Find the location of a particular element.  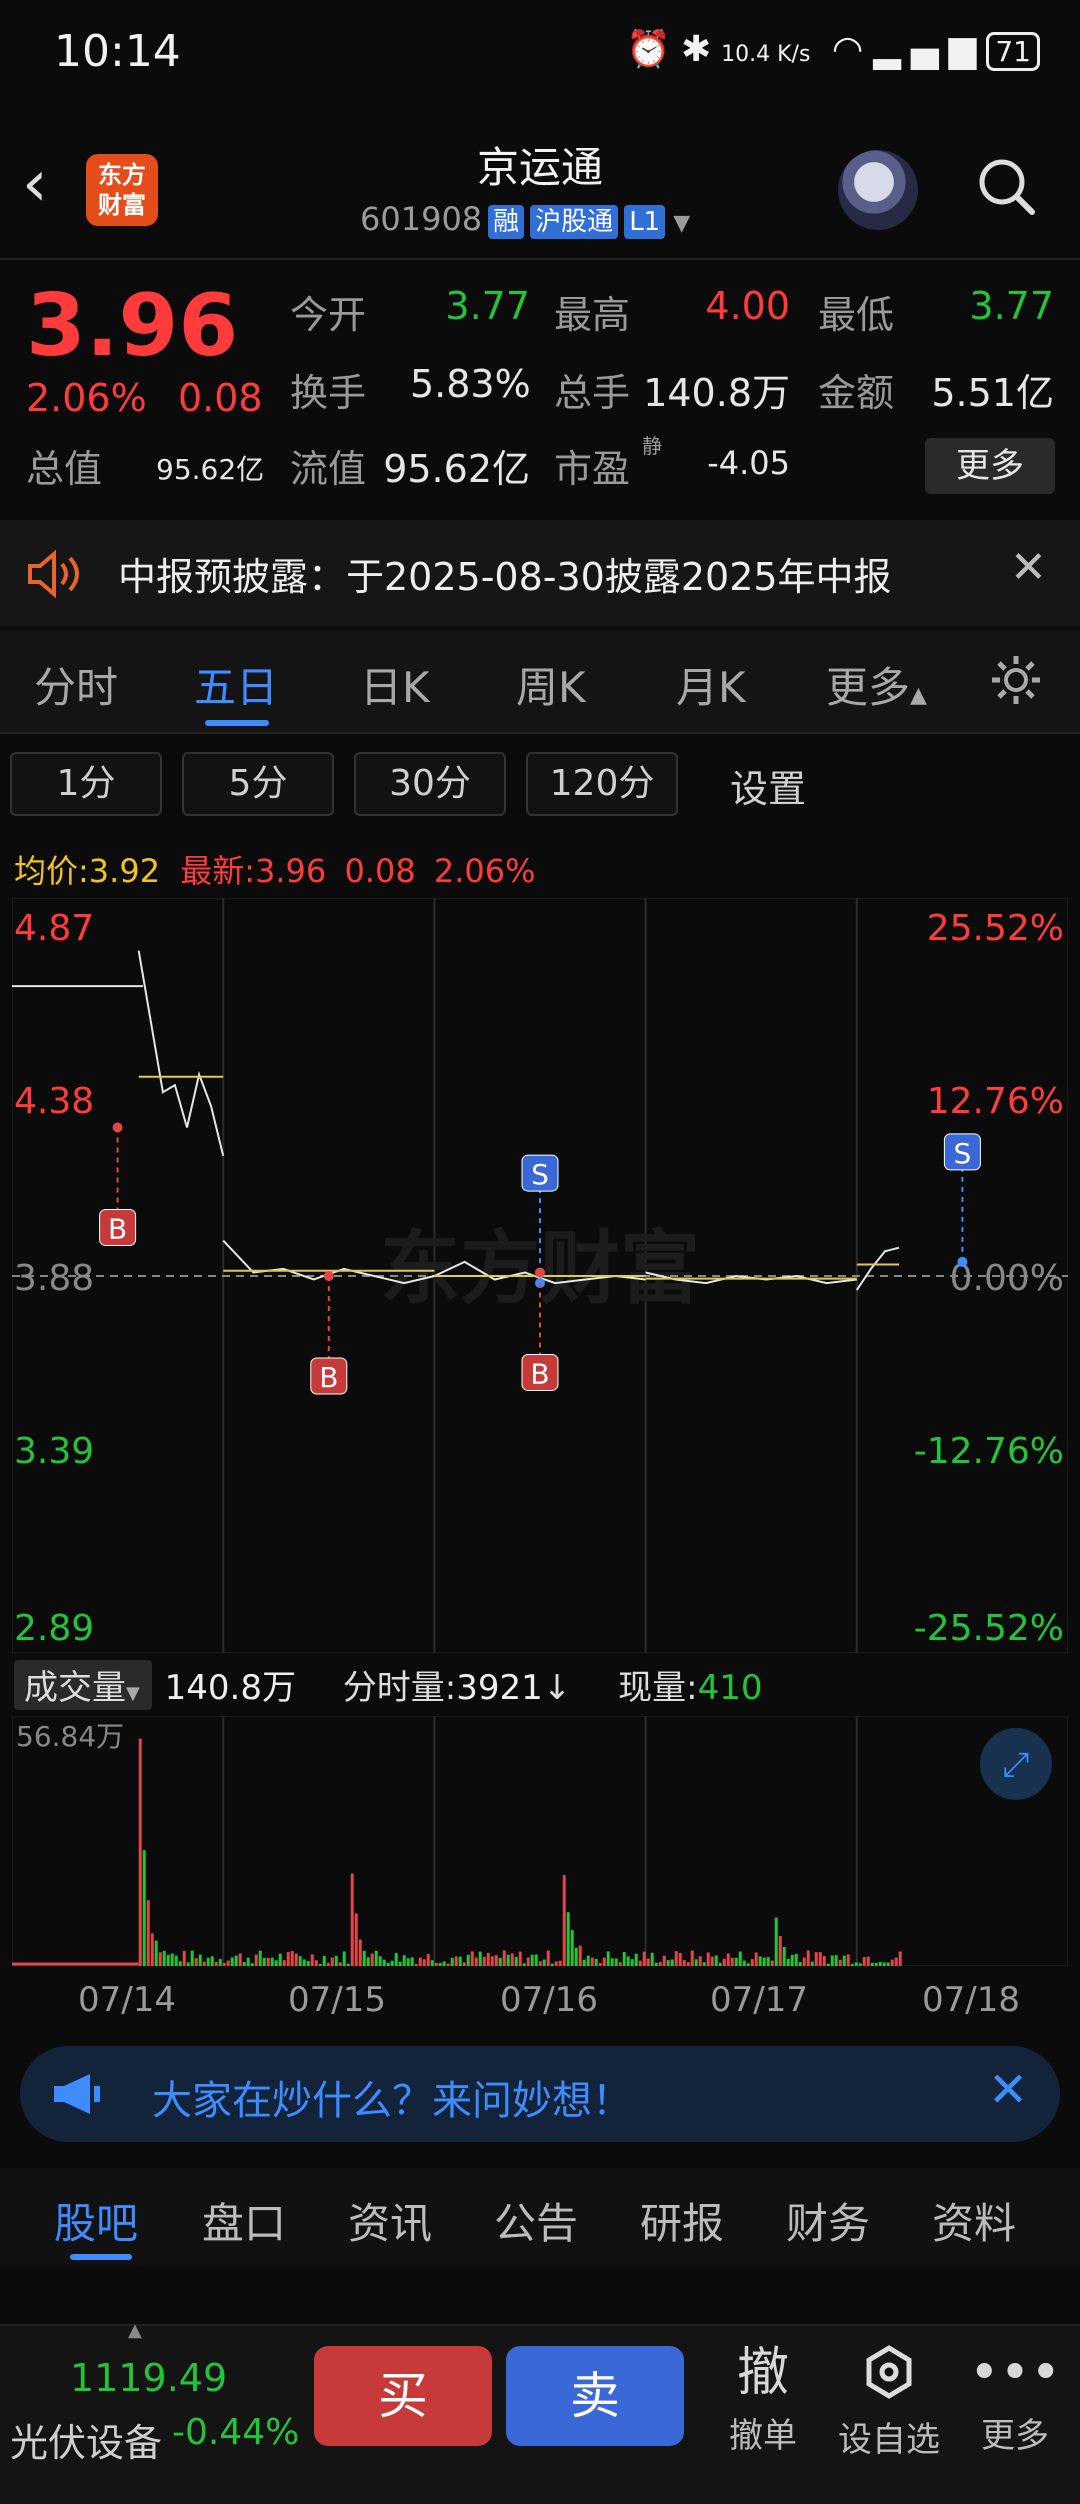

ask-banner: 大家在炒什么？来问妙想！ ✕ is located at coordinates (540, 2094).